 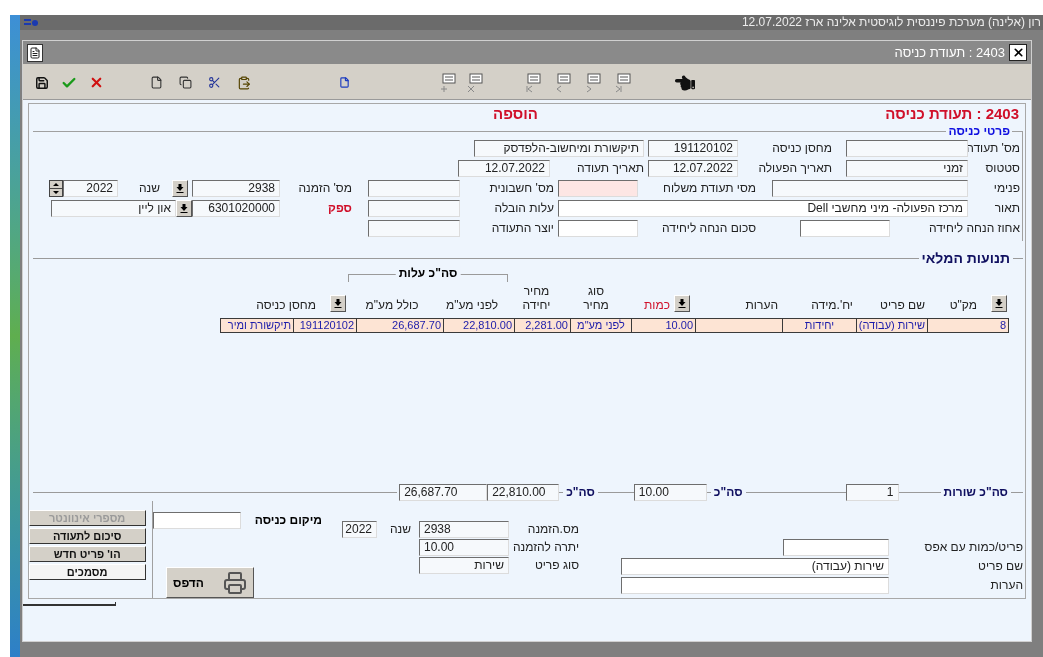 I want to click on field-label: מס' הזמנה, so click(x=325, y=188).